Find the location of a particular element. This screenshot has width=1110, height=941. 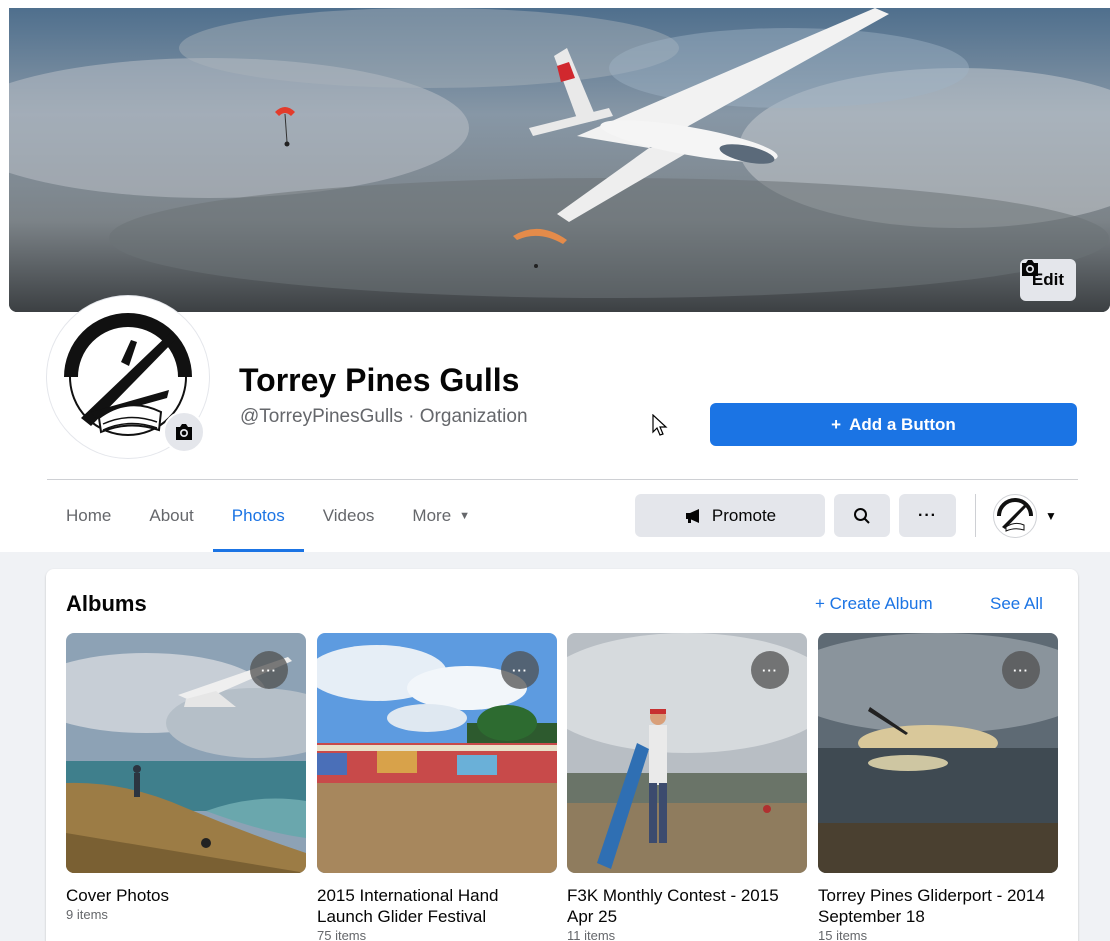

albums-title: Albums is located at coordinates (106, 603).